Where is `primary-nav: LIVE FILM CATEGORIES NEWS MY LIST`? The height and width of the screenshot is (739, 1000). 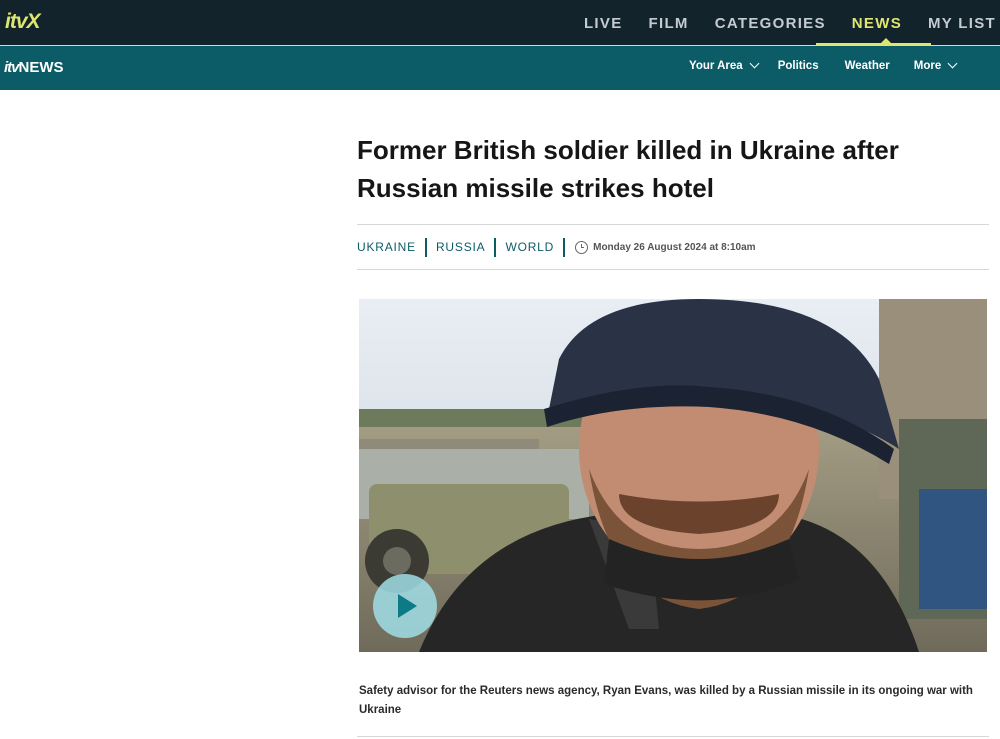
primary-nav: LIVE FILM CATEGORIES NEWS MY LIST is located at coordinates (779, 23).